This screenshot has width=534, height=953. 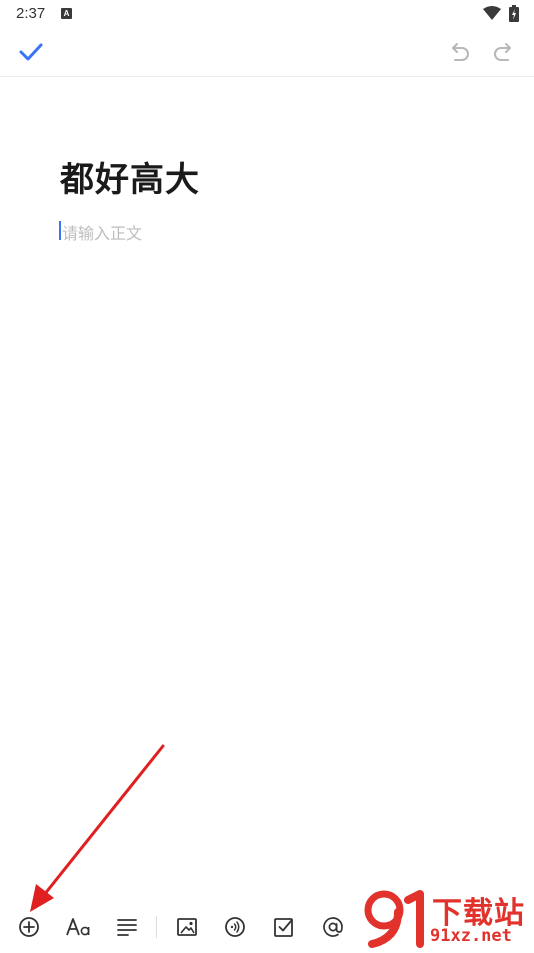 What do you see at coordinates (31, 54) in the screenshot?
I see `confirm-check-icon` at bounding box center [31, 54].